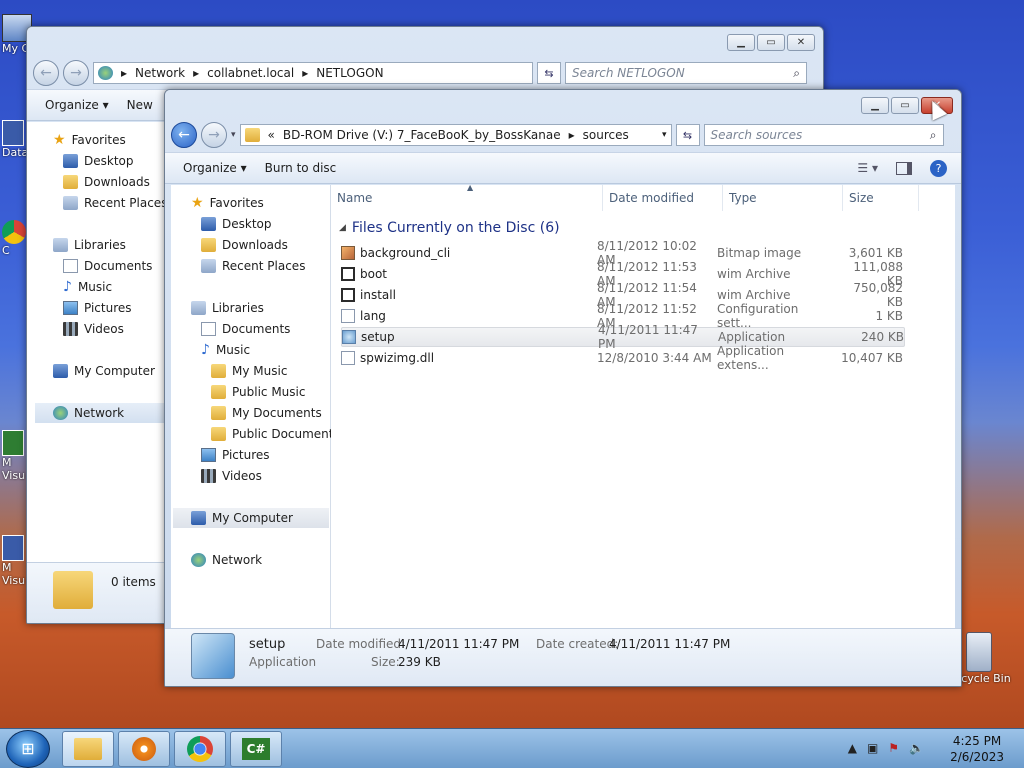 The height and width of the screenshot is (768, 1024). I want to click on close-button: ✕, so click(801, 42).